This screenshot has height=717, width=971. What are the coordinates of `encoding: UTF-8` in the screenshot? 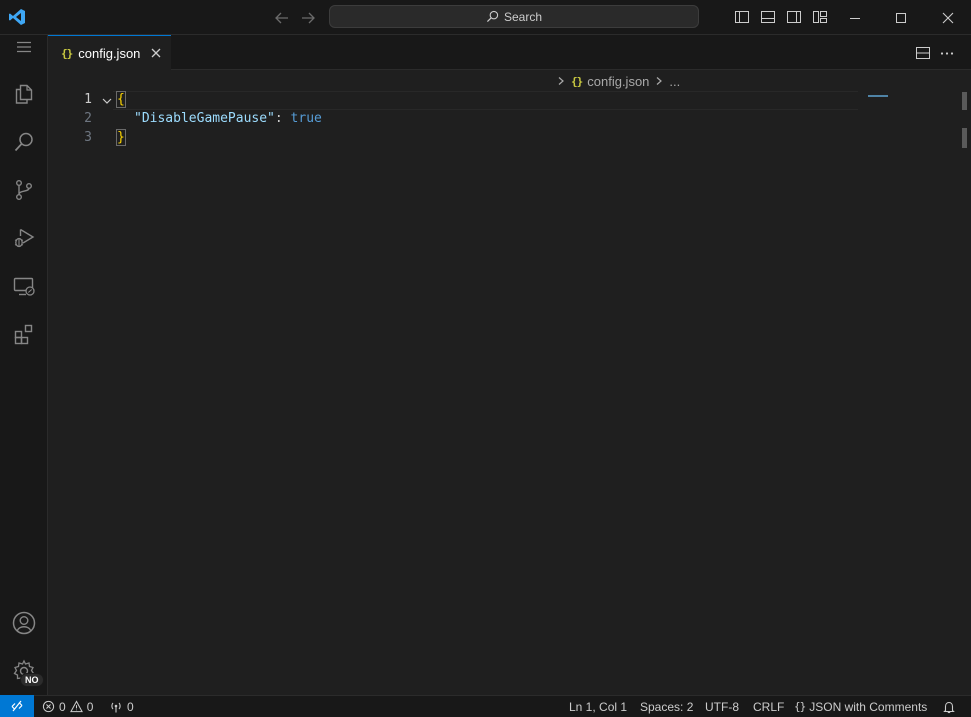 It's located at (722, 706).